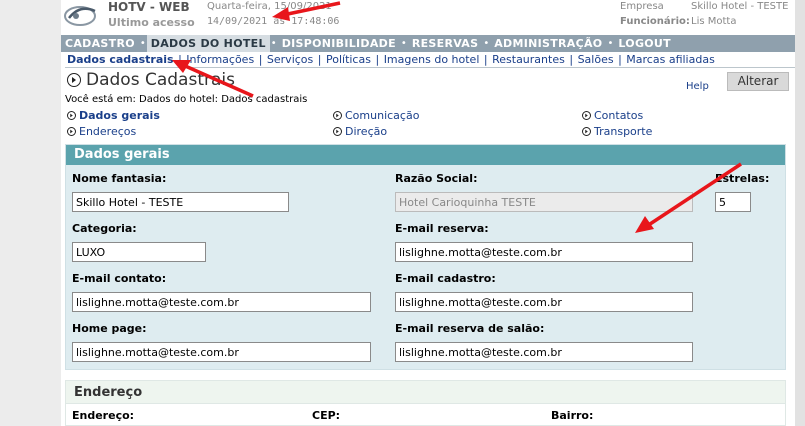 The height and width of the screenshot is (426, 805). I want to click on section-link-enderecos: Endereços, so click(101, 131).